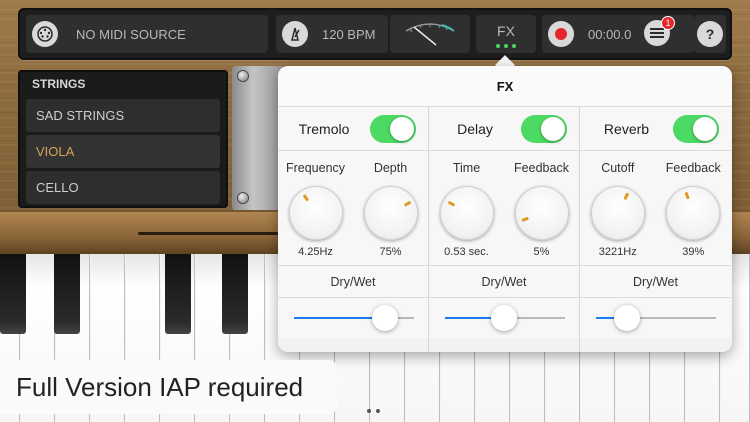 This screenshot has width=750, height=422. I want to click on knob-cell: Time 0.53 sec., so click(466, 208).